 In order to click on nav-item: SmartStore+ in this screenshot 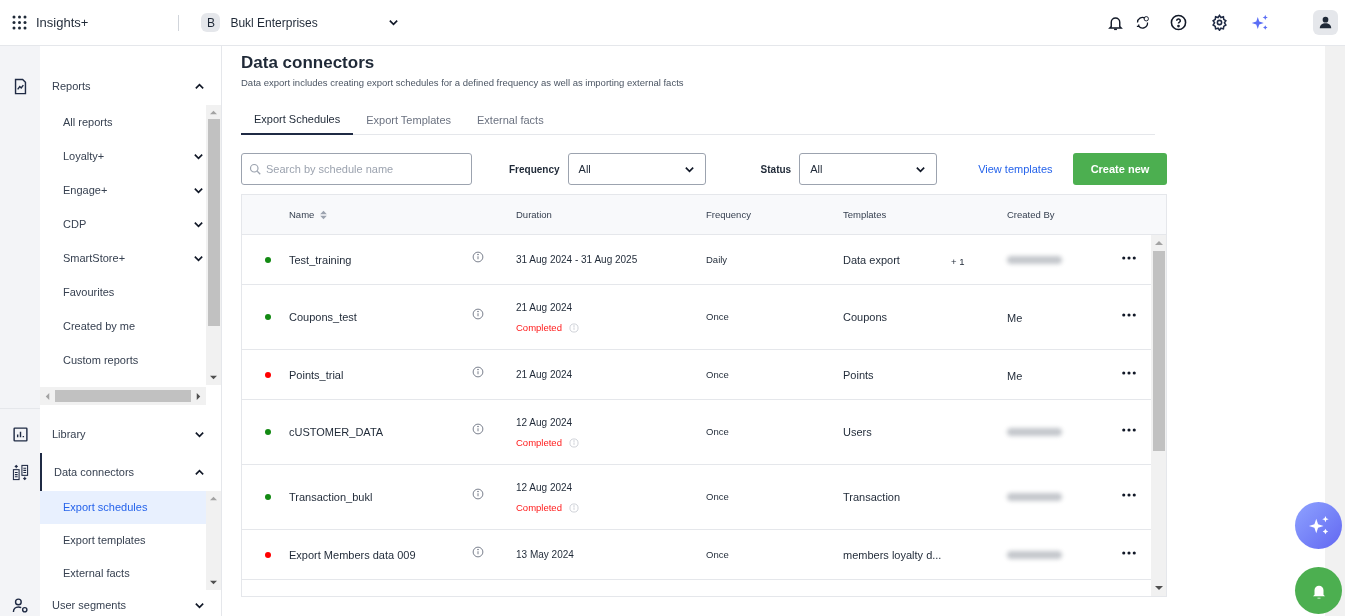, I will do `click(123, 258)`.